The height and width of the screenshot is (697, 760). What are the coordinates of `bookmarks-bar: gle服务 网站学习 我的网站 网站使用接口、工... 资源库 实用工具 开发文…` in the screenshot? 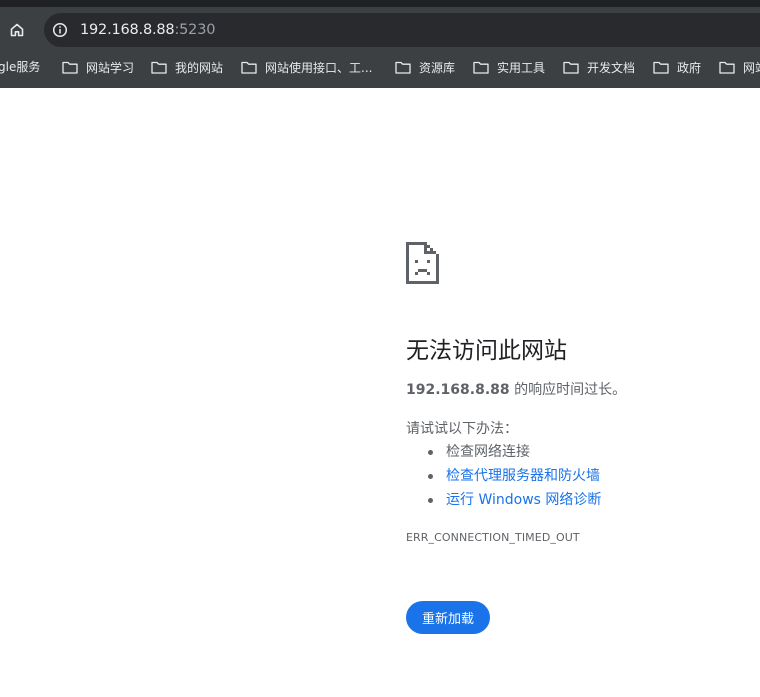 It's located at (380, 71).